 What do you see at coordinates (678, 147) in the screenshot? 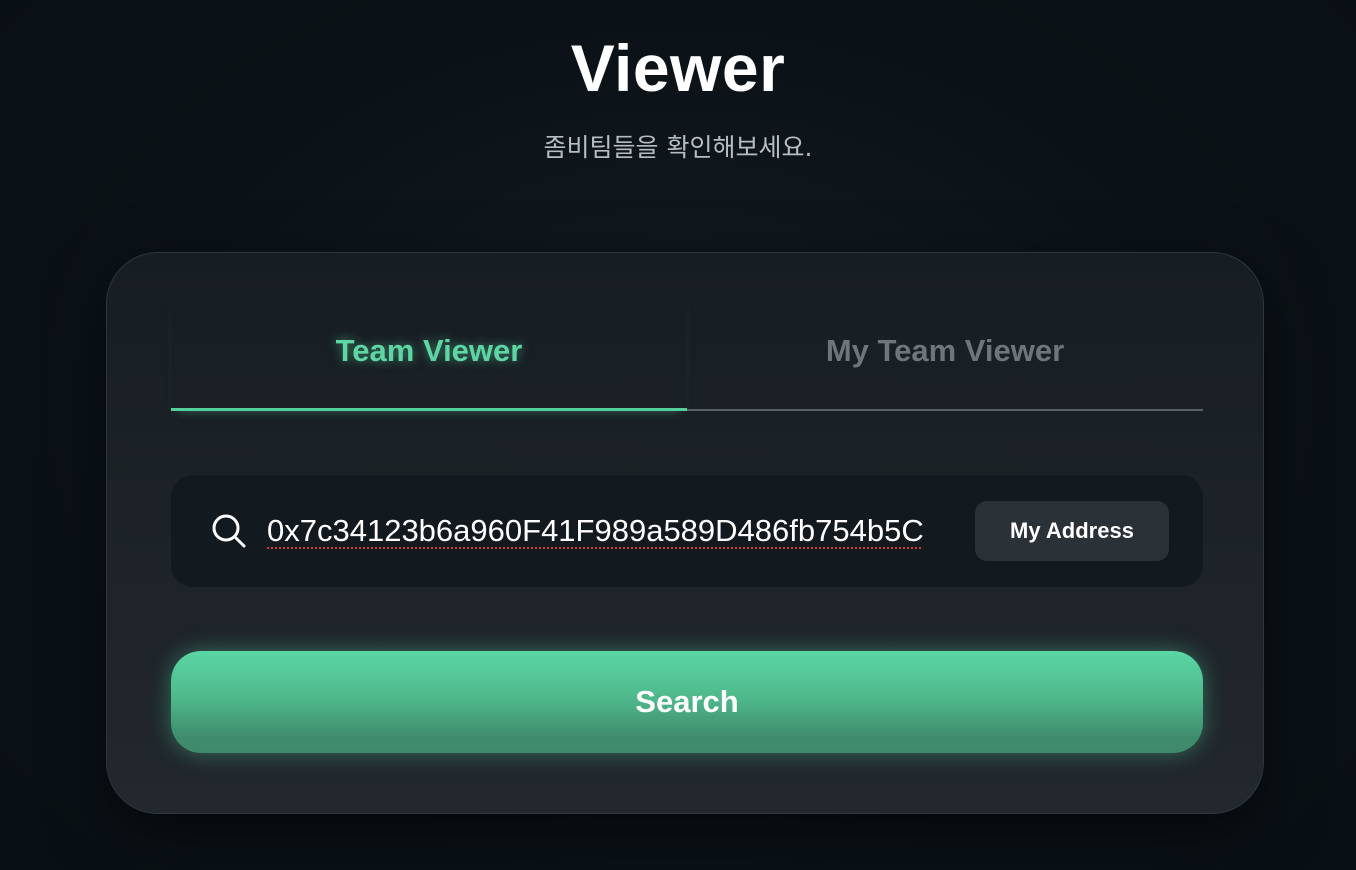
I see `page-subtitle: 좀비팀들을 확인해보세요.` at bounding box center [678, 147].